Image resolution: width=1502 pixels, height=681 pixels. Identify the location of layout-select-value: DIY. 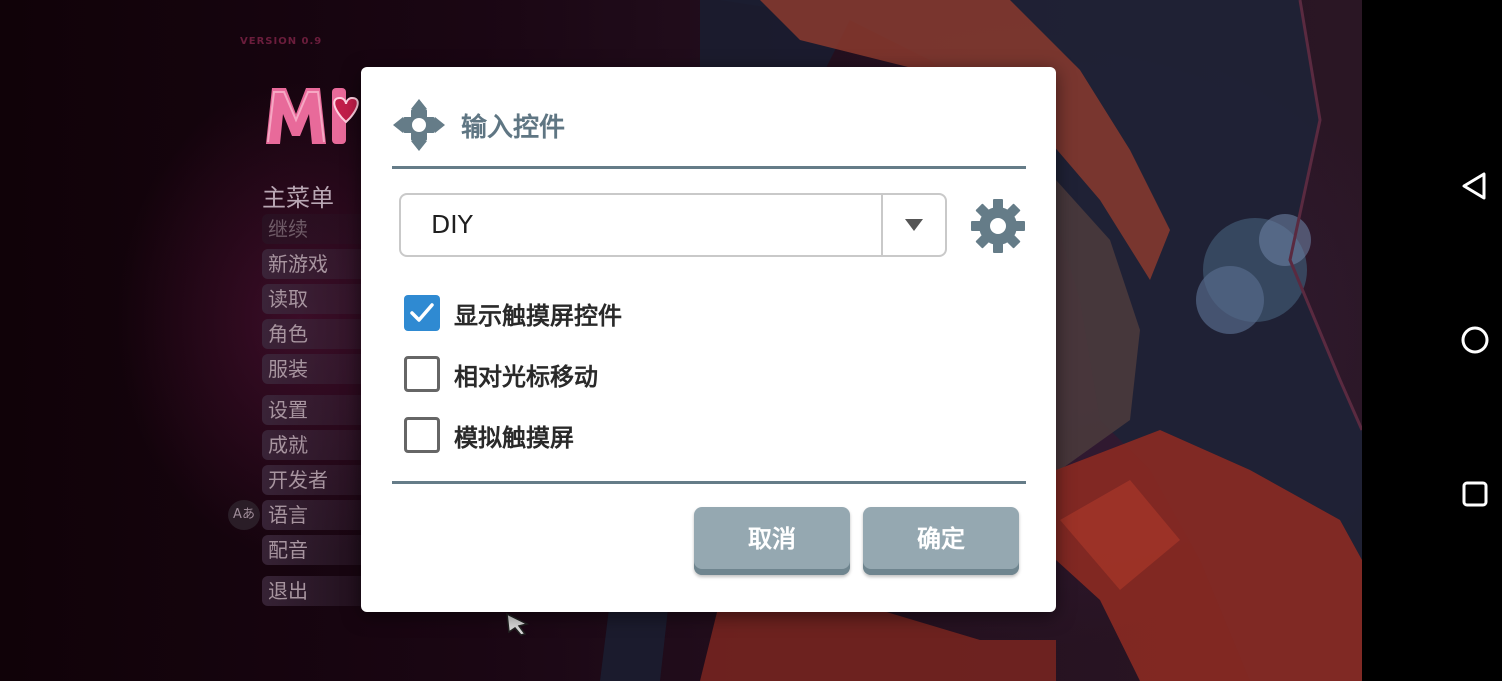
(452, 224).